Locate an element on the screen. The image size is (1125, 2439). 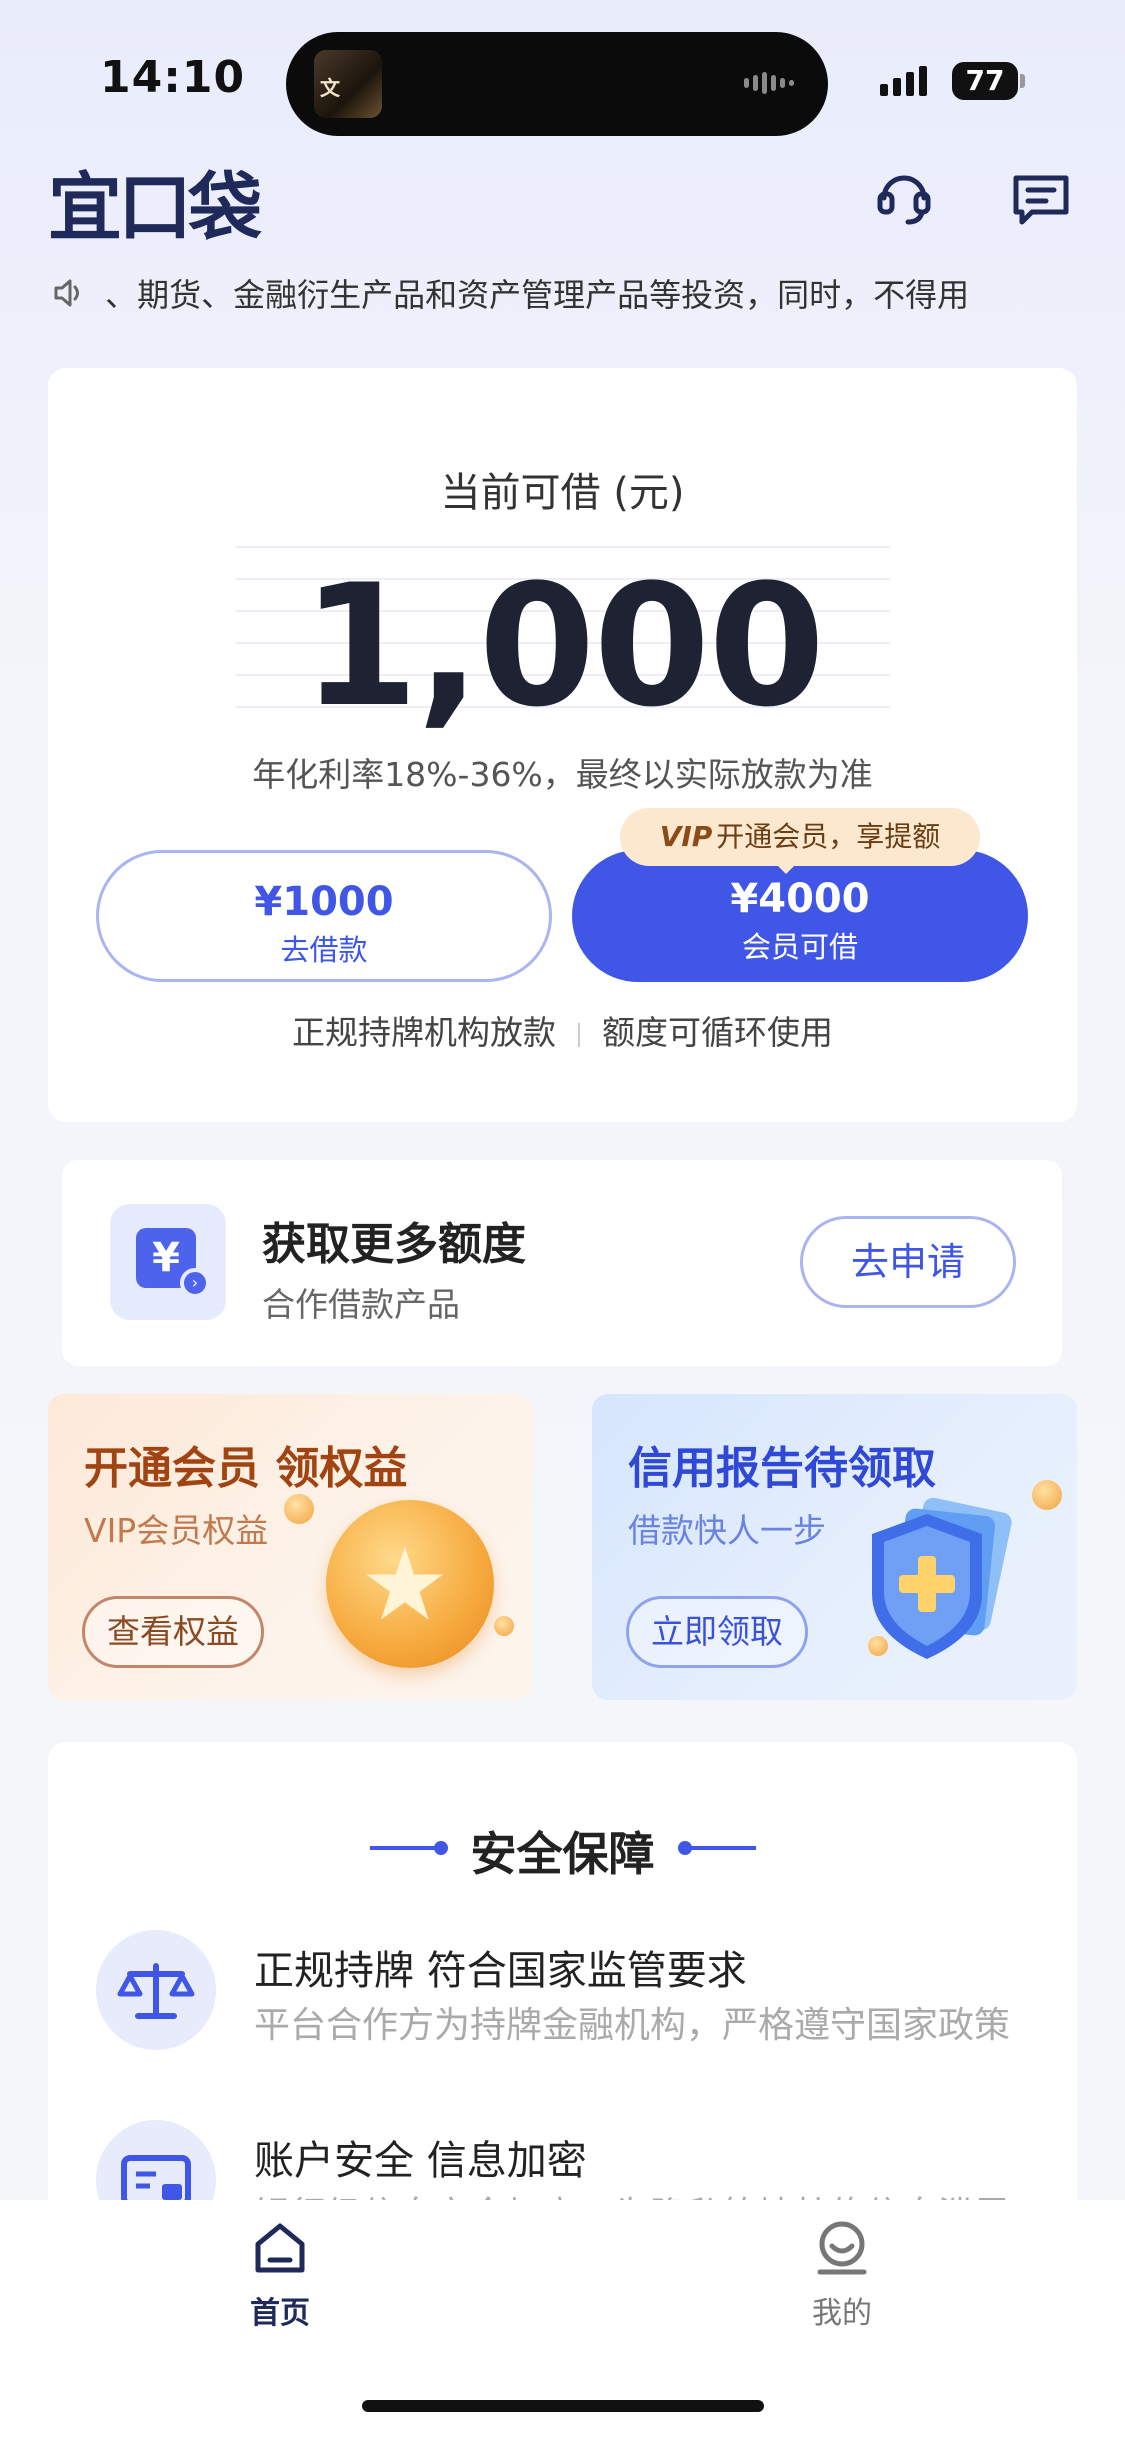
tab-home: 首页 is located at coordinates (280, 2275).